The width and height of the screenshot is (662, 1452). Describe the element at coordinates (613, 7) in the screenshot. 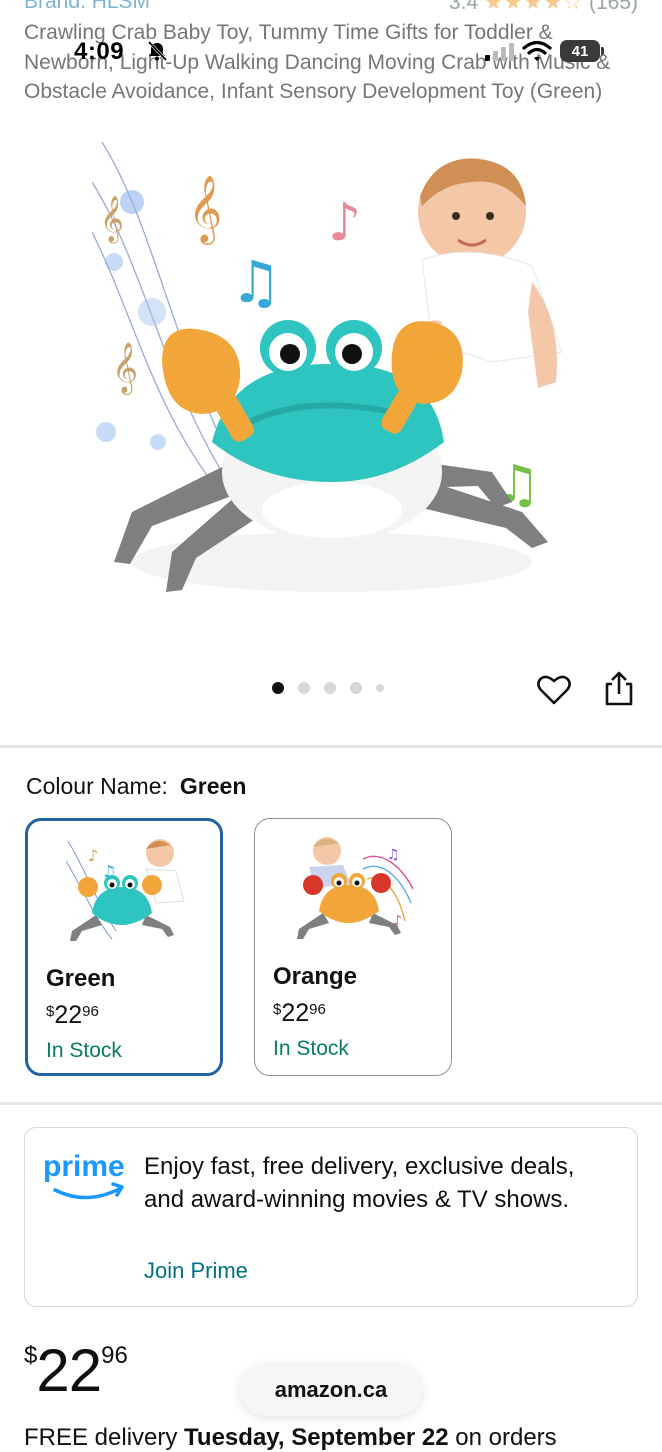

I see `rating-count: (165)` at that location.